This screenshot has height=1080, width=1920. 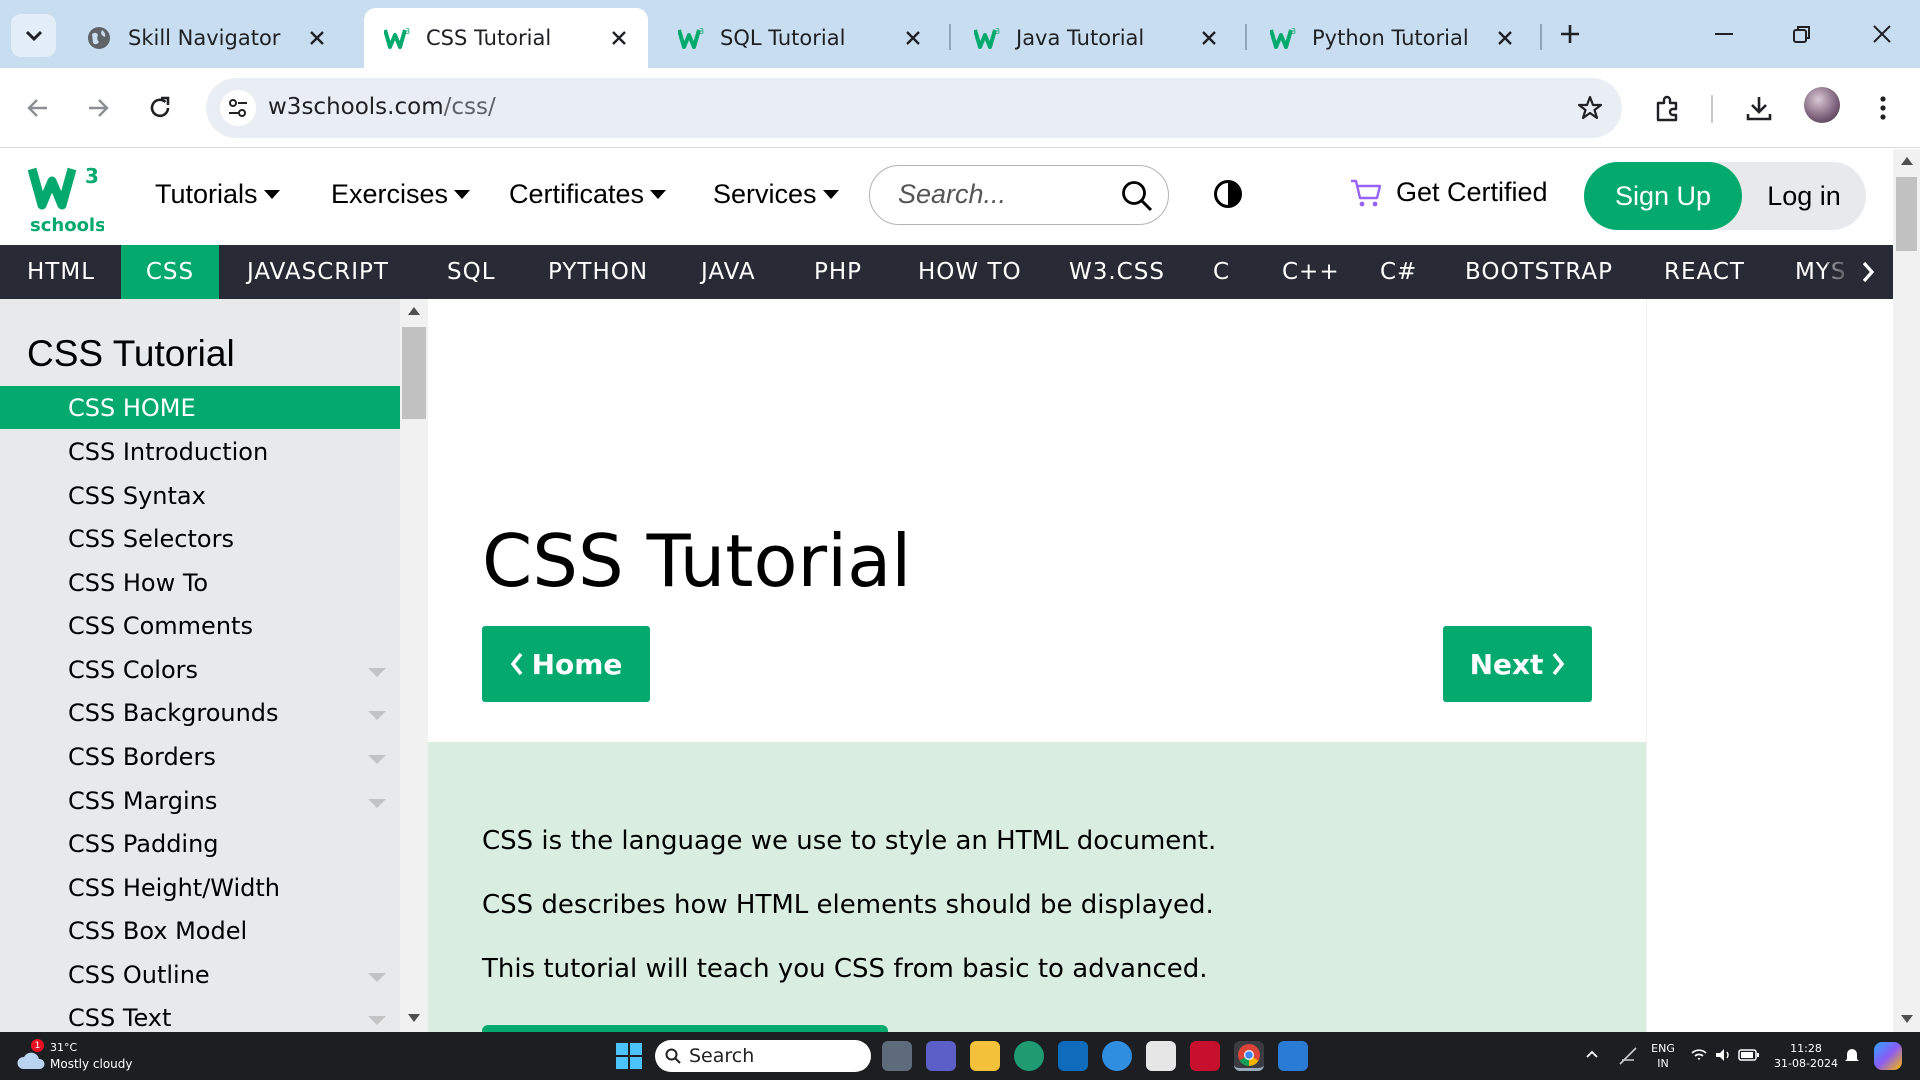 What do you see at coordinates (566, 664) in the screenshot?
I see `home-button: Home` at bounding box center [566, 664].